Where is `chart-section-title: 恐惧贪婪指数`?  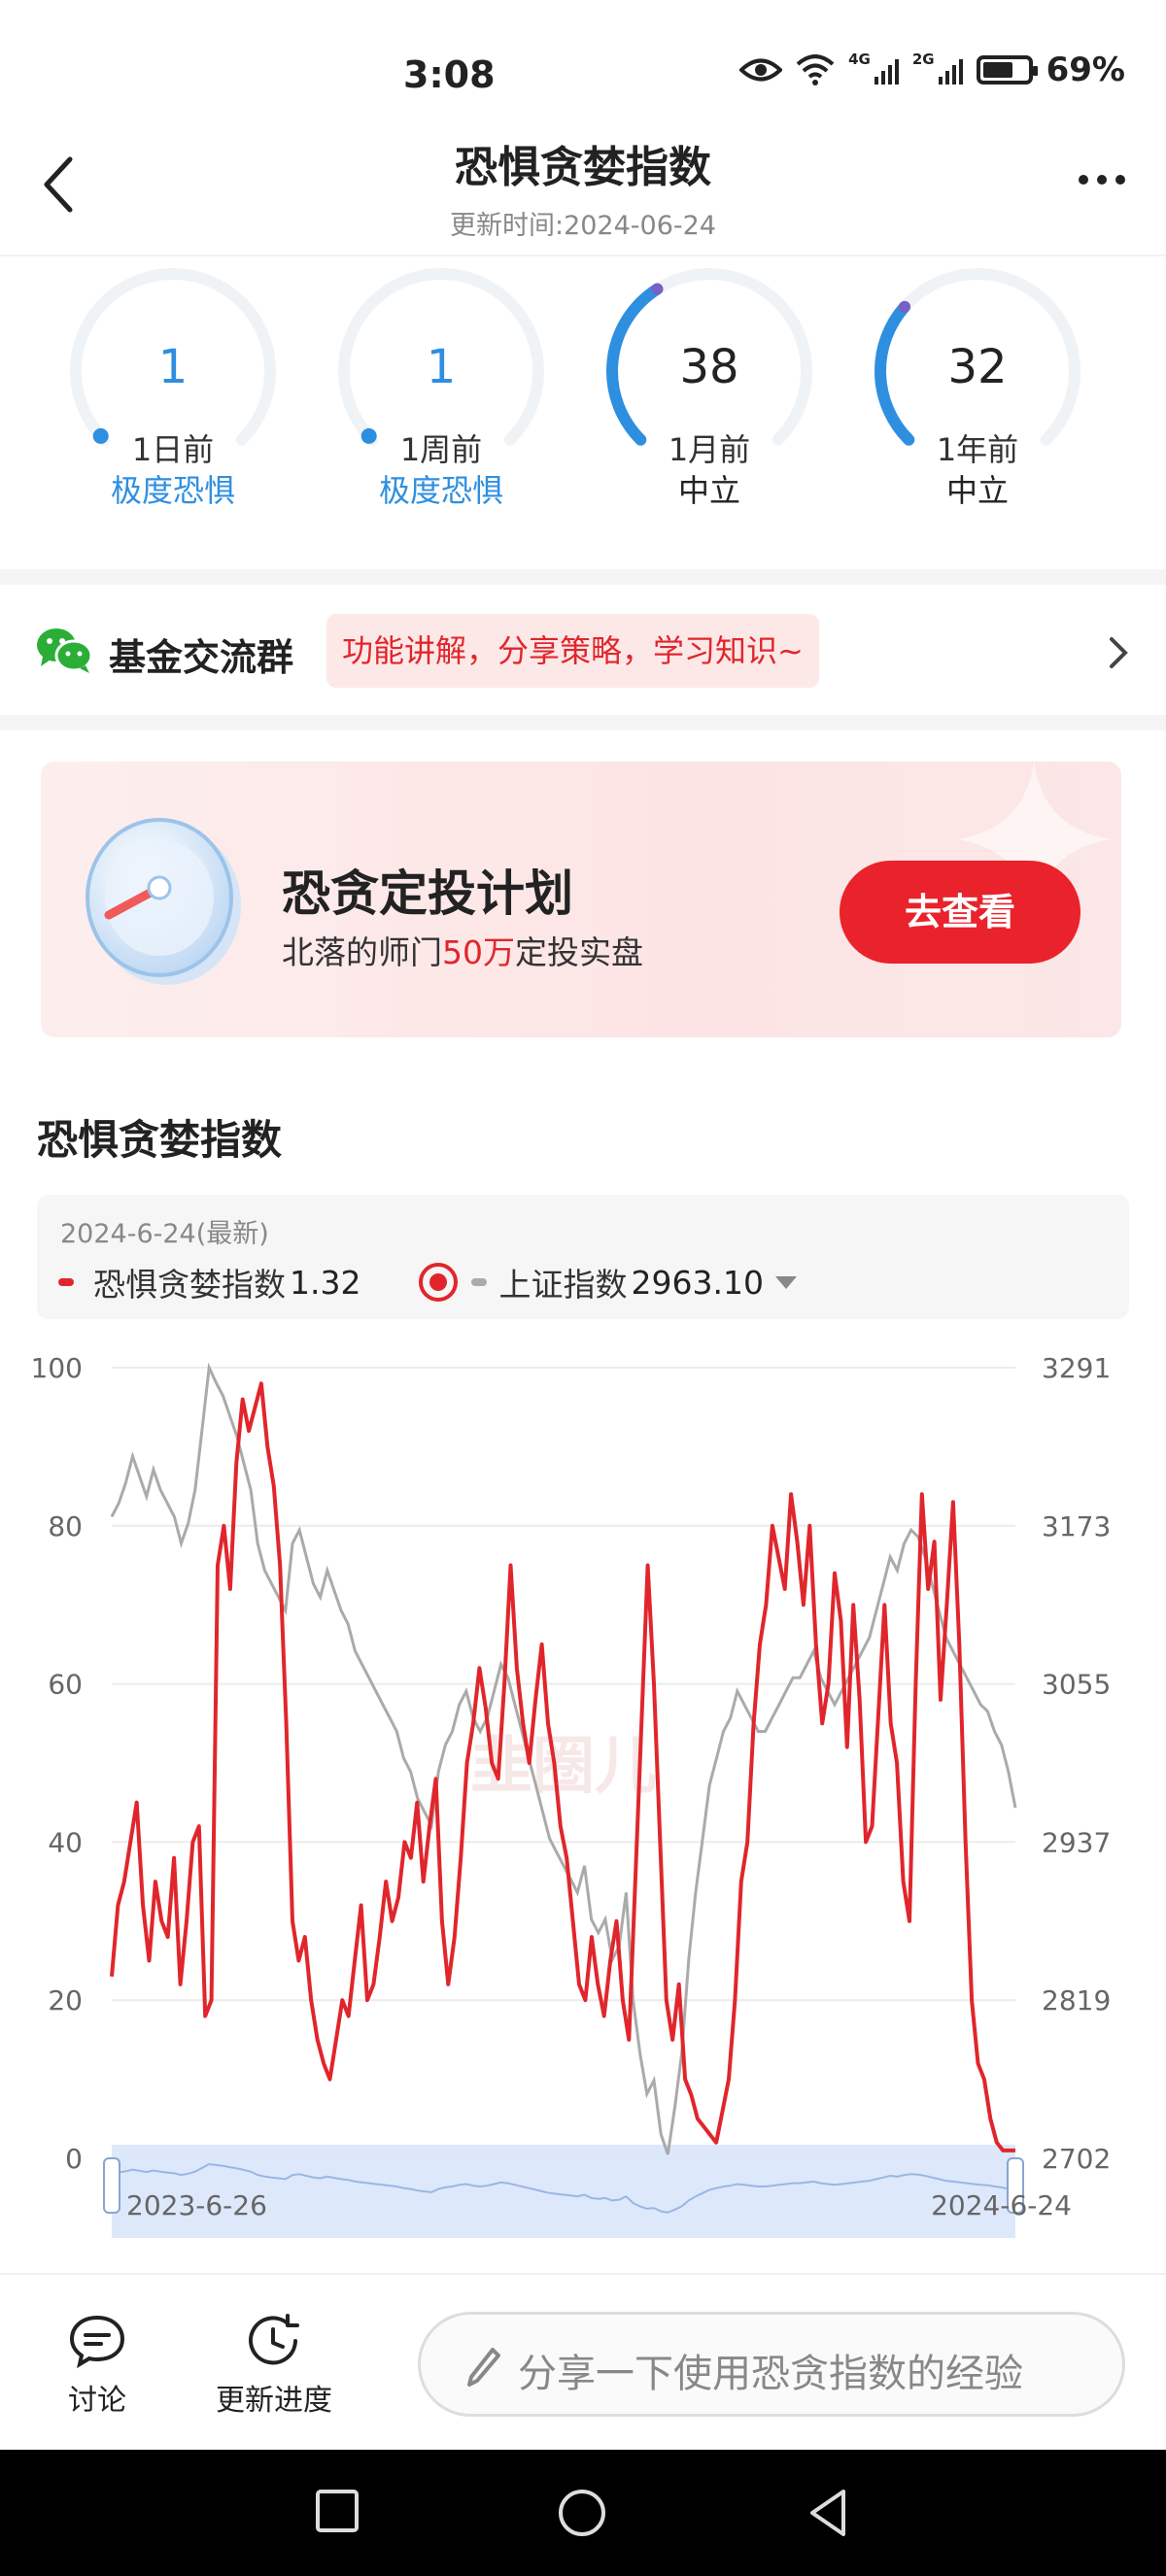
chart-section-title: 恐惧贪婪指数 is located at coordinates (160, 1140).